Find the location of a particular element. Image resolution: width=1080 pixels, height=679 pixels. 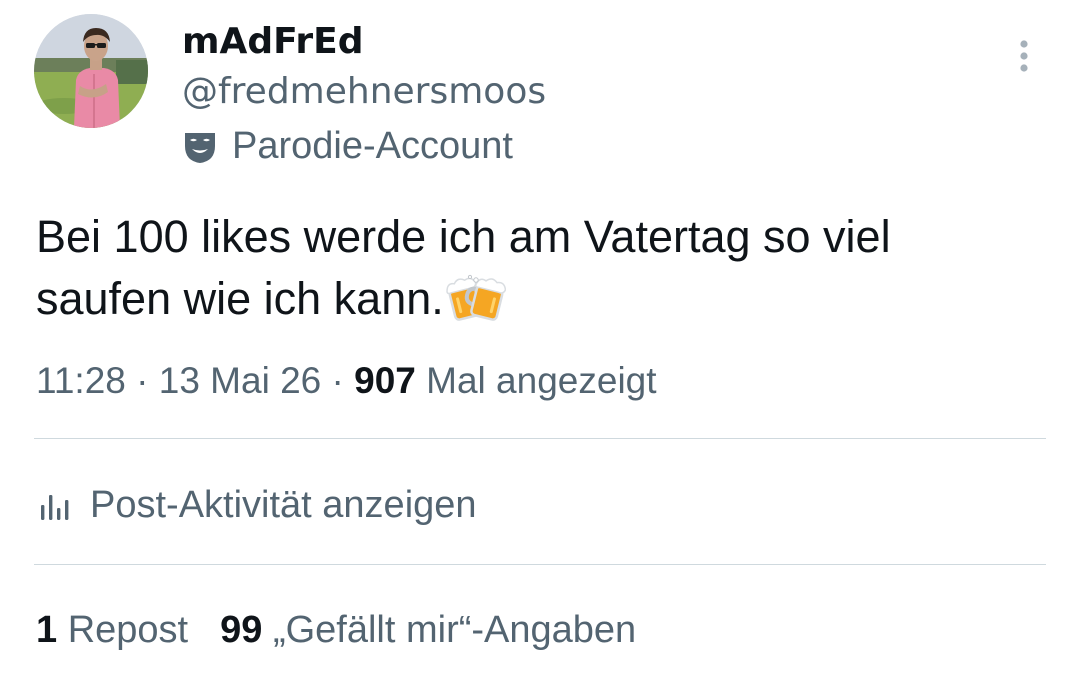

parody-badge: Parodie-Account is located at coordinates (346, 146).